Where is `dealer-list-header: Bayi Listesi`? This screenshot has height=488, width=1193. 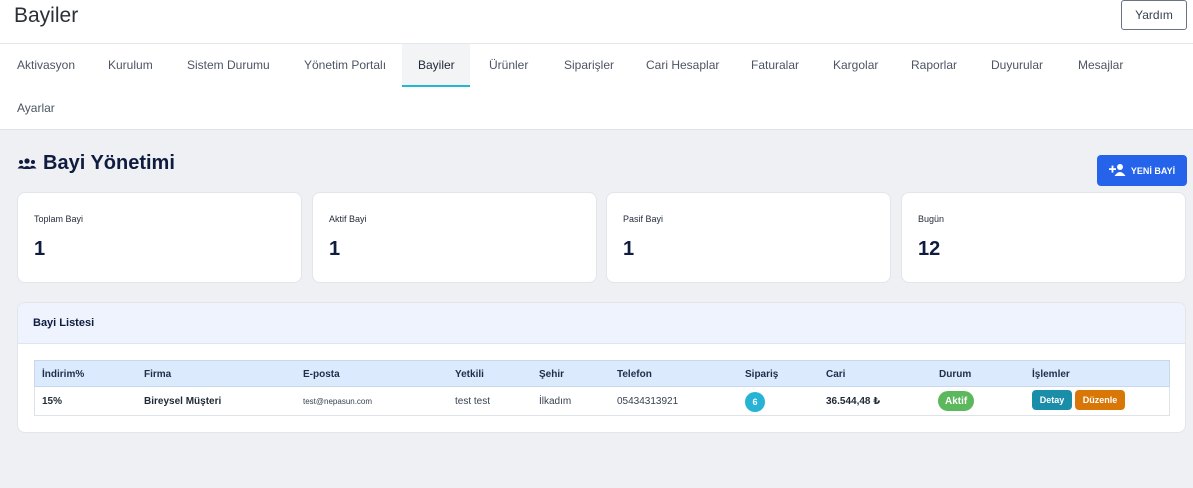 dealer-list-header: Bayi Listesi is located at coordinates (601, 323).